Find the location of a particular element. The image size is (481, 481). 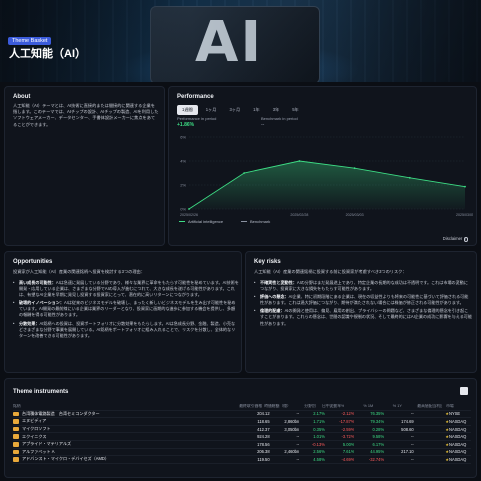

cell-price: 206.38 is located at coordinates (263, 452).